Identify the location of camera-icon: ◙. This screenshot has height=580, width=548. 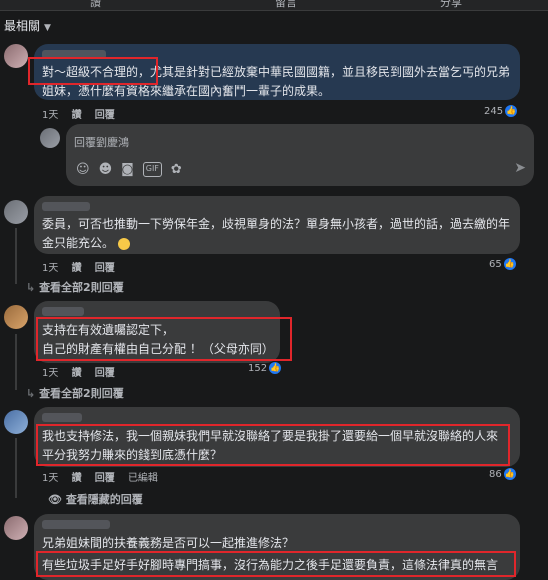
(127, 169).